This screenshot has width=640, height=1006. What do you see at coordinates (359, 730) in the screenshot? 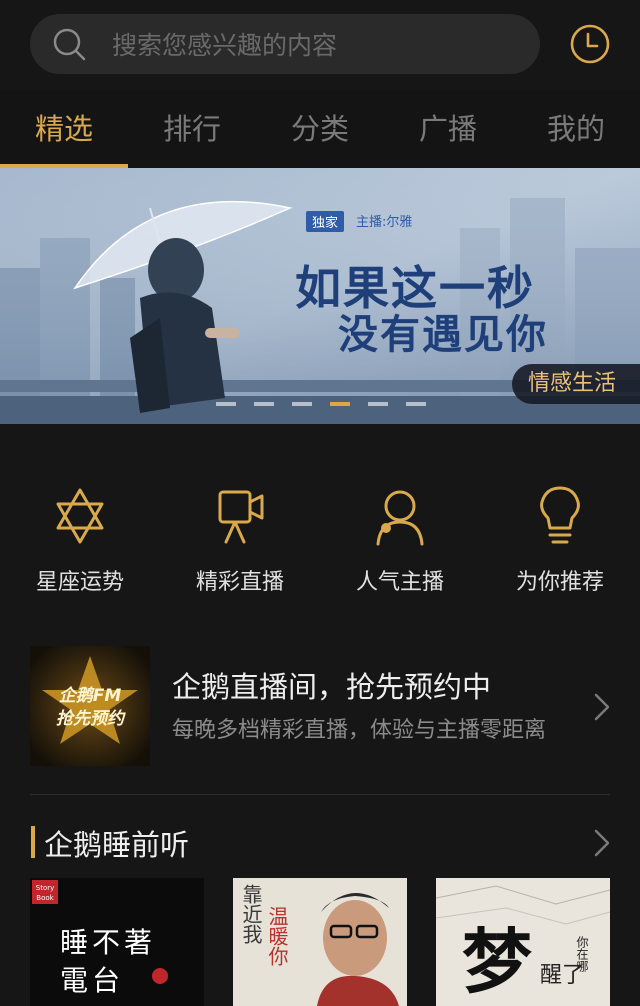
I see `promo-subtitle: 每晚多档精彩直播，体验与主播零距离` at bounding box center [359, 730].